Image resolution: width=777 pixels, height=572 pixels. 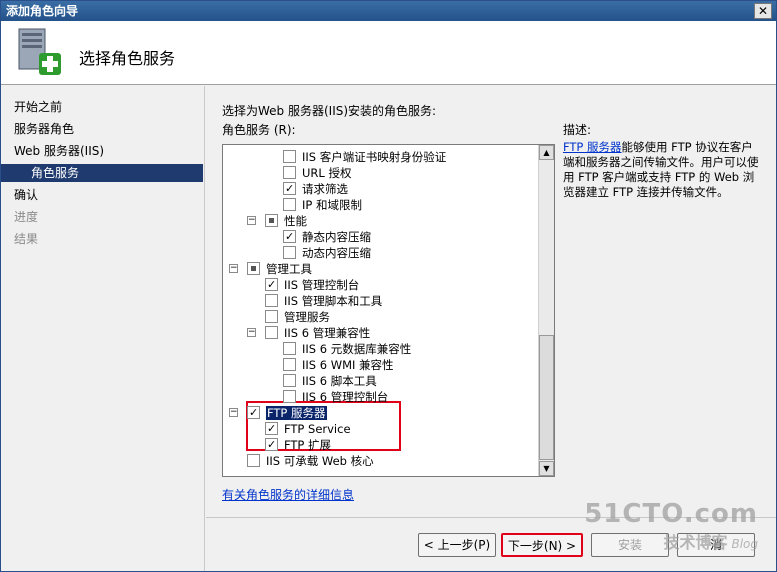 I want to click on previous-button: < 上一步(P), so click(x=457, y=545).